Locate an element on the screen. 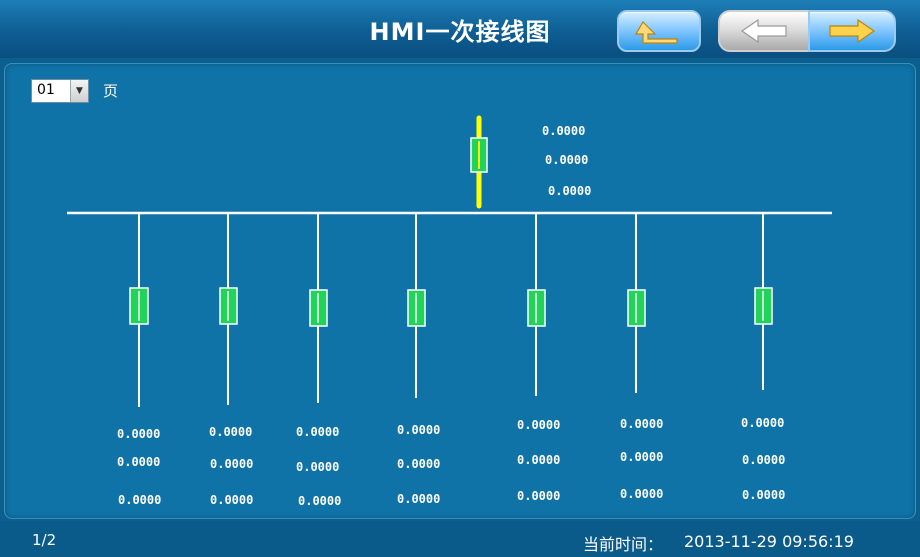 The image size is (920, 557). feeder-6-value-3: 0.0000 is located at coordinates (642, 494).